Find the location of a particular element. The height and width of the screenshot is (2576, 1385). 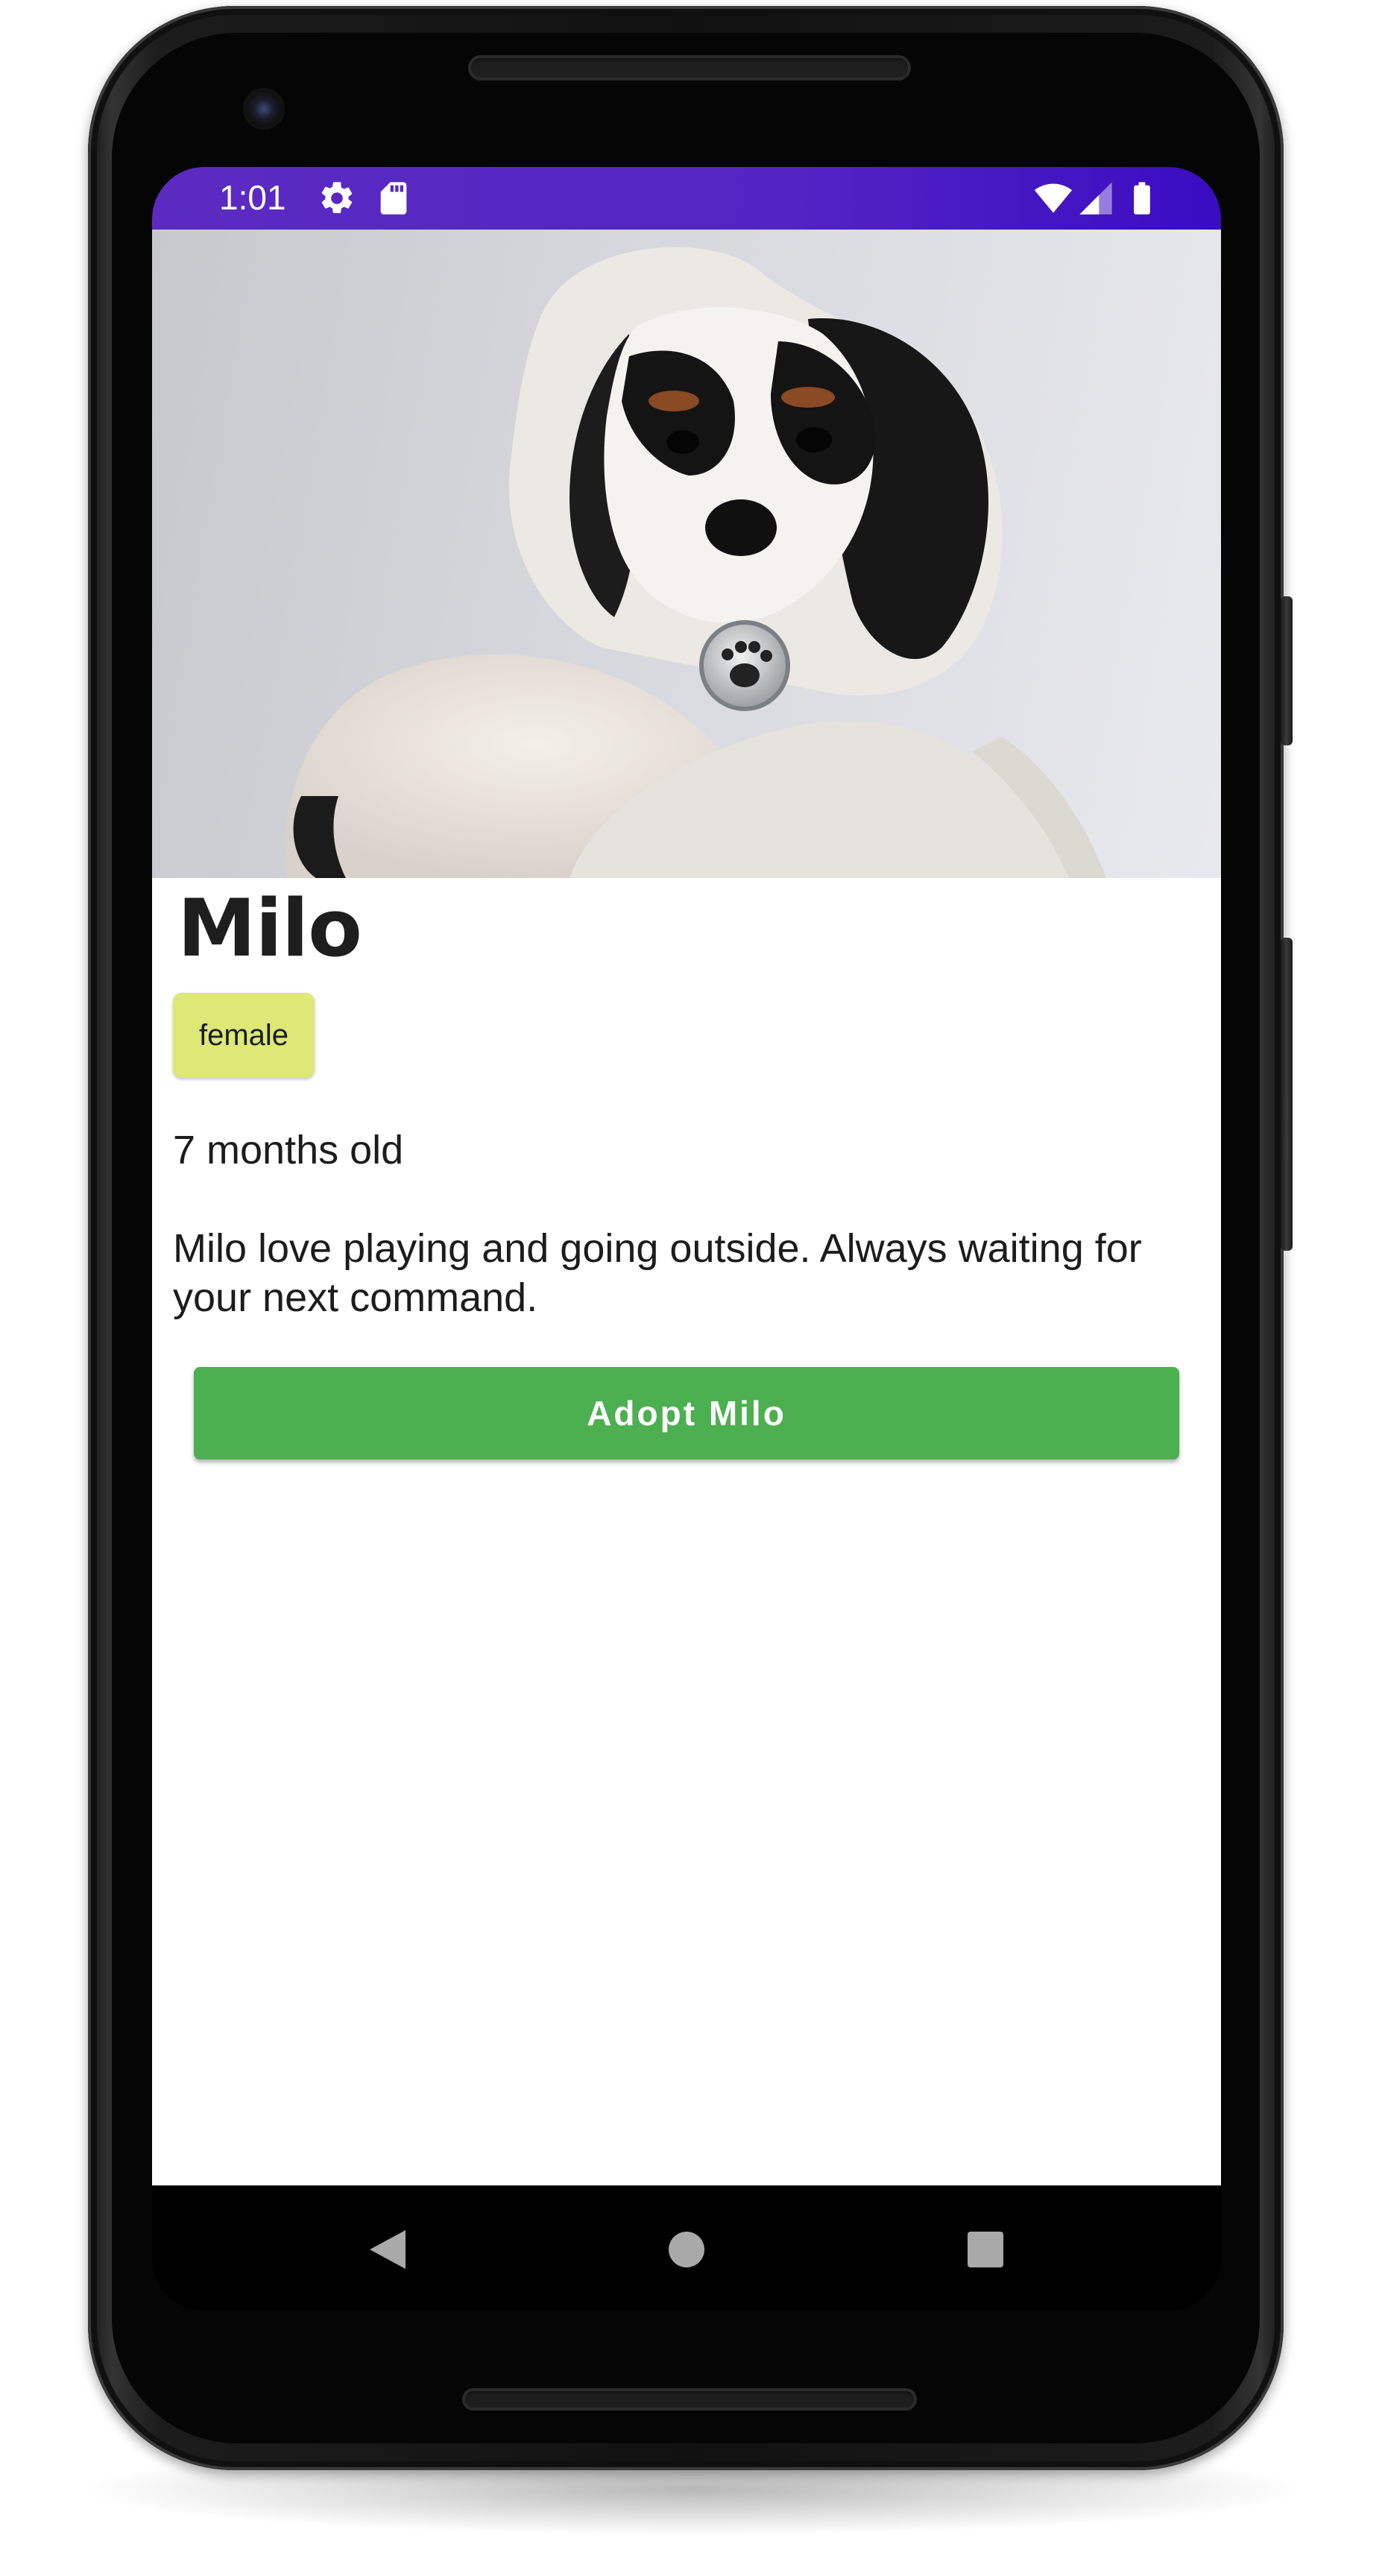

adopt-button: Adopt Milo is located at coordinates (686, 1413).